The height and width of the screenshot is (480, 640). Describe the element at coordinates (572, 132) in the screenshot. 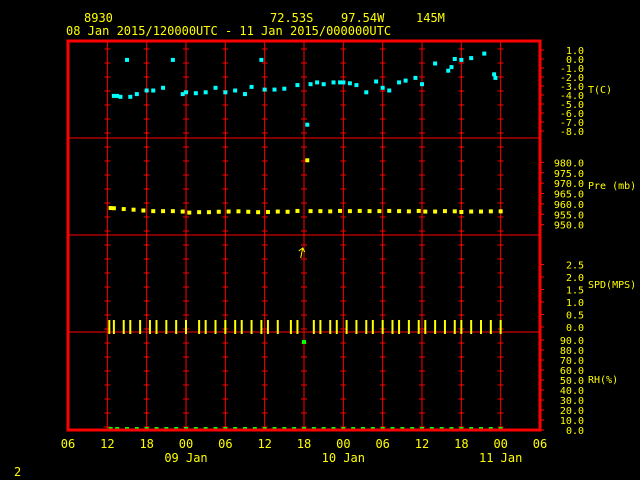

I see `y-tick-label: -8.0` at that location.